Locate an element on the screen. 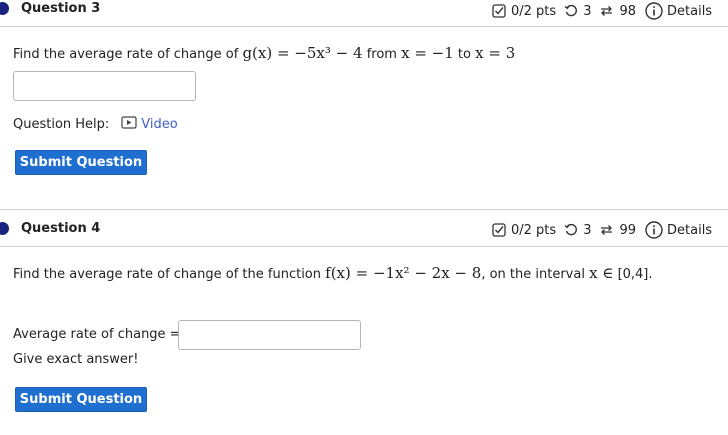 Image resolution: width=728 pixels, height=435 pixels. interval-expression: x ∈ is located at coordinates (601, 273).